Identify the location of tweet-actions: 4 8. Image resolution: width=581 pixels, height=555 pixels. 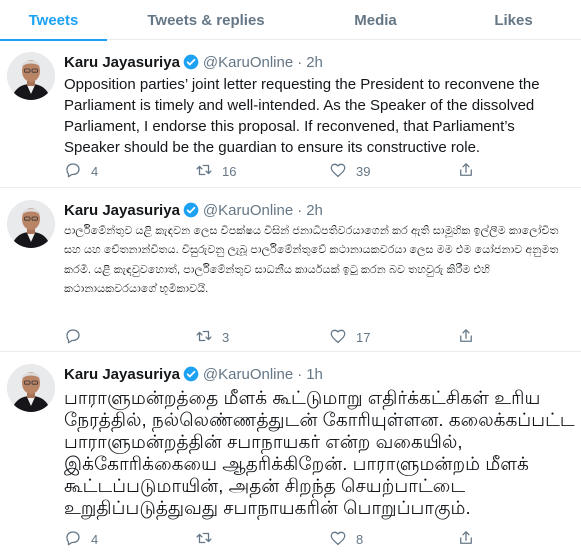
(314, 539).